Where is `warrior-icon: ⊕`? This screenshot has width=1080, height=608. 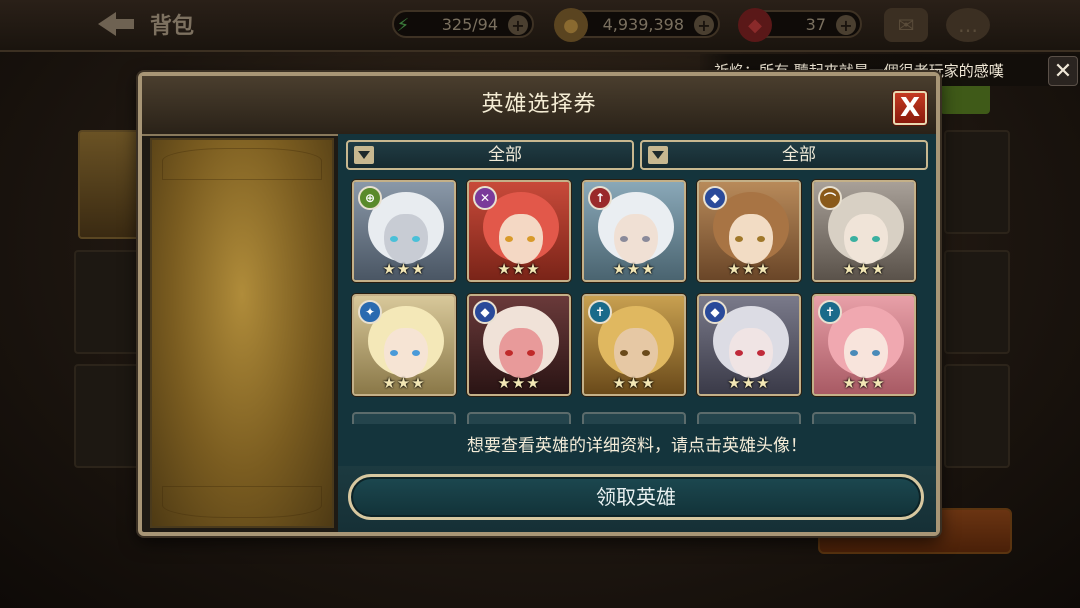 warrior-icon: ⊕ is located at coordinates (370, 198).